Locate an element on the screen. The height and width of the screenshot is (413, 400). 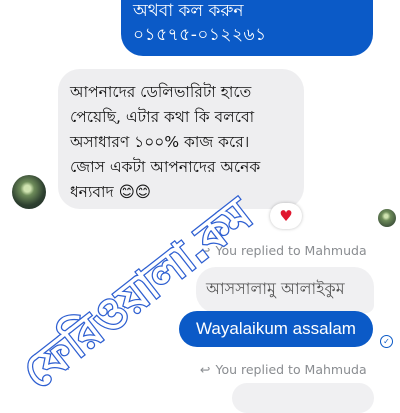
phone-number-text: ০১৫৭৫-০১২২৬১ is located at coordinates (200, 35).